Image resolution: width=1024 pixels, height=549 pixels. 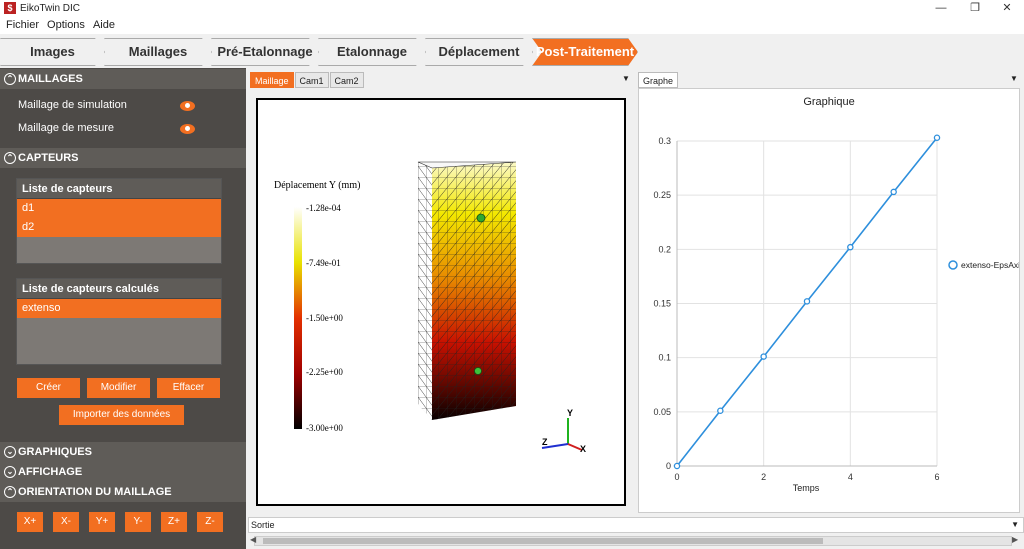 What do you see at coordinates (119, 308) in the screenshot?
I see `list-item: extenso` at bounding box center [119, 308].